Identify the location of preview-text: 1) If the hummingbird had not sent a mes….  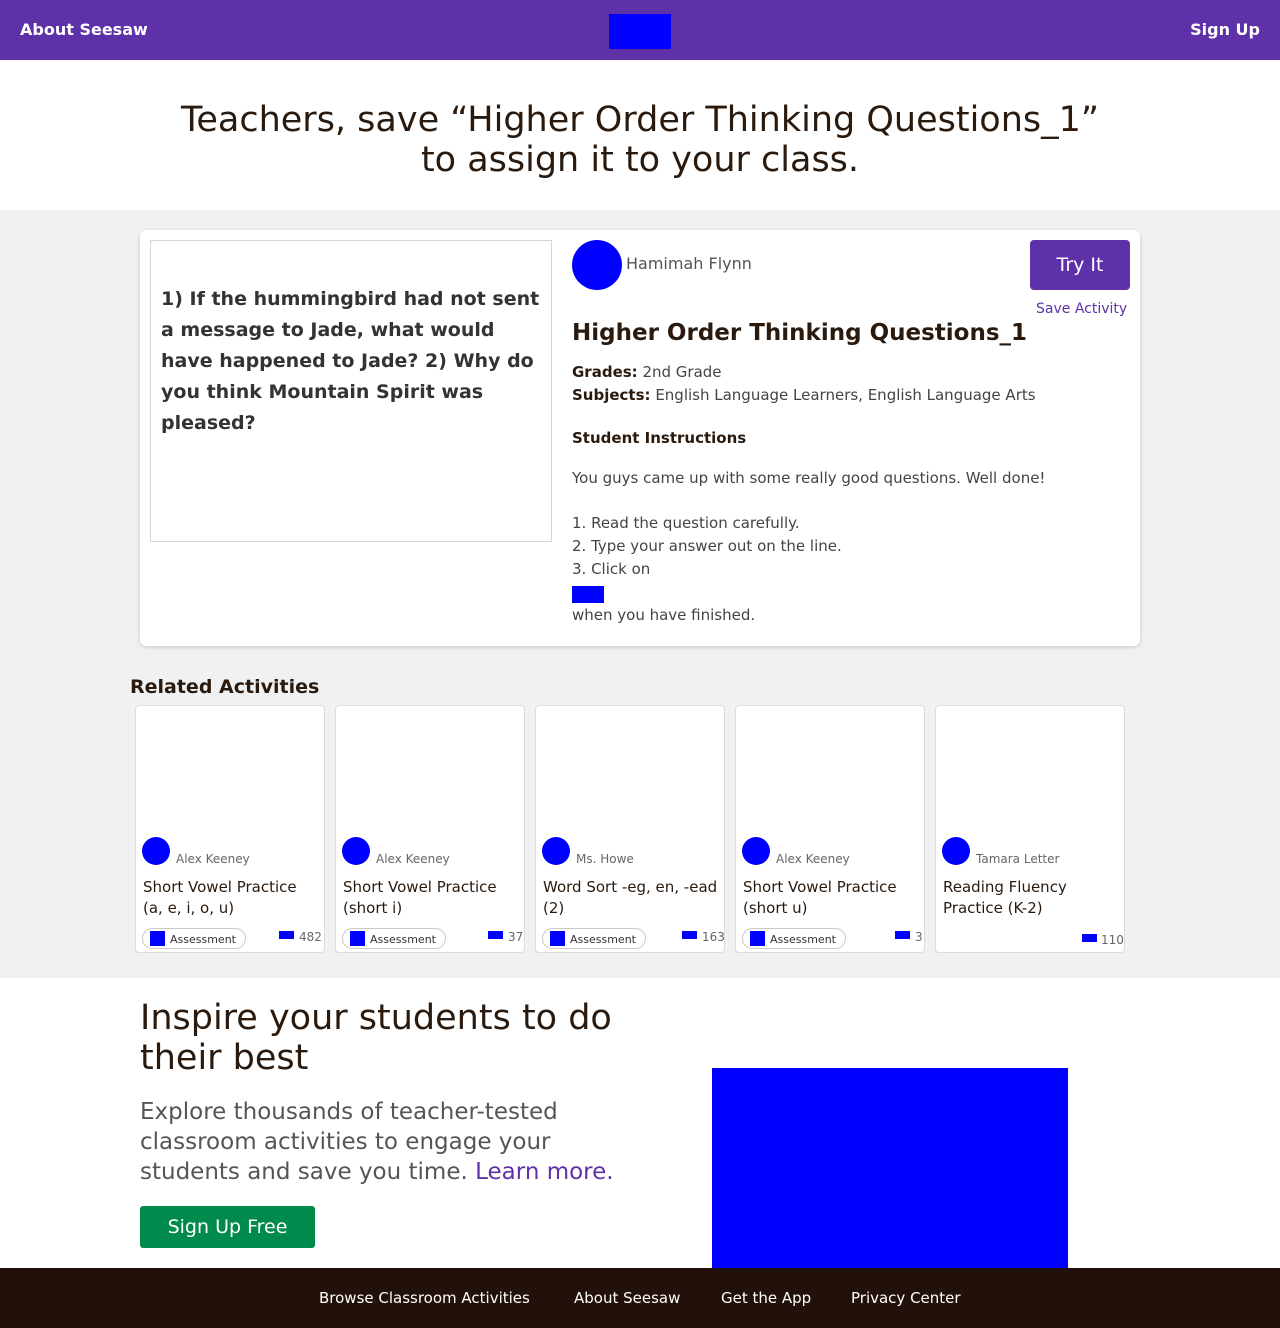
(350, 361).